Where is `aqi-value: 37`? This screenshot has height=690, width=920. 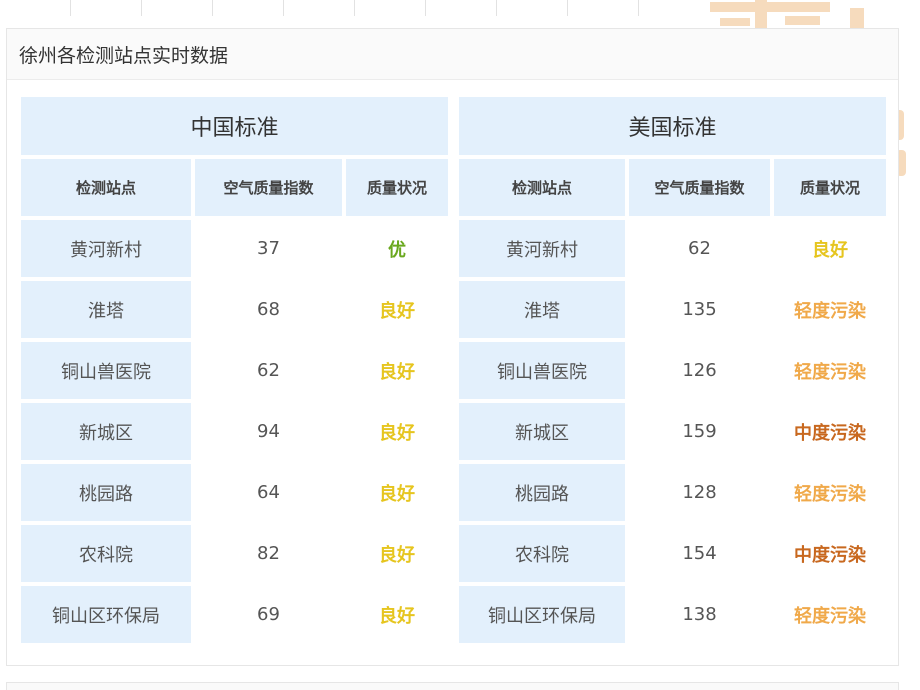
aqi-value: 37 is located at coordinates (268, 248).